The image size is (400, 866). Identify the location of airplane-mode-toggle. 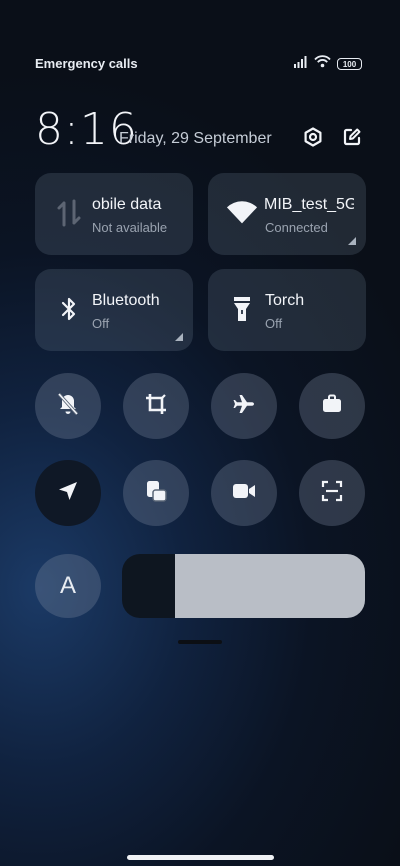
(244, 406).